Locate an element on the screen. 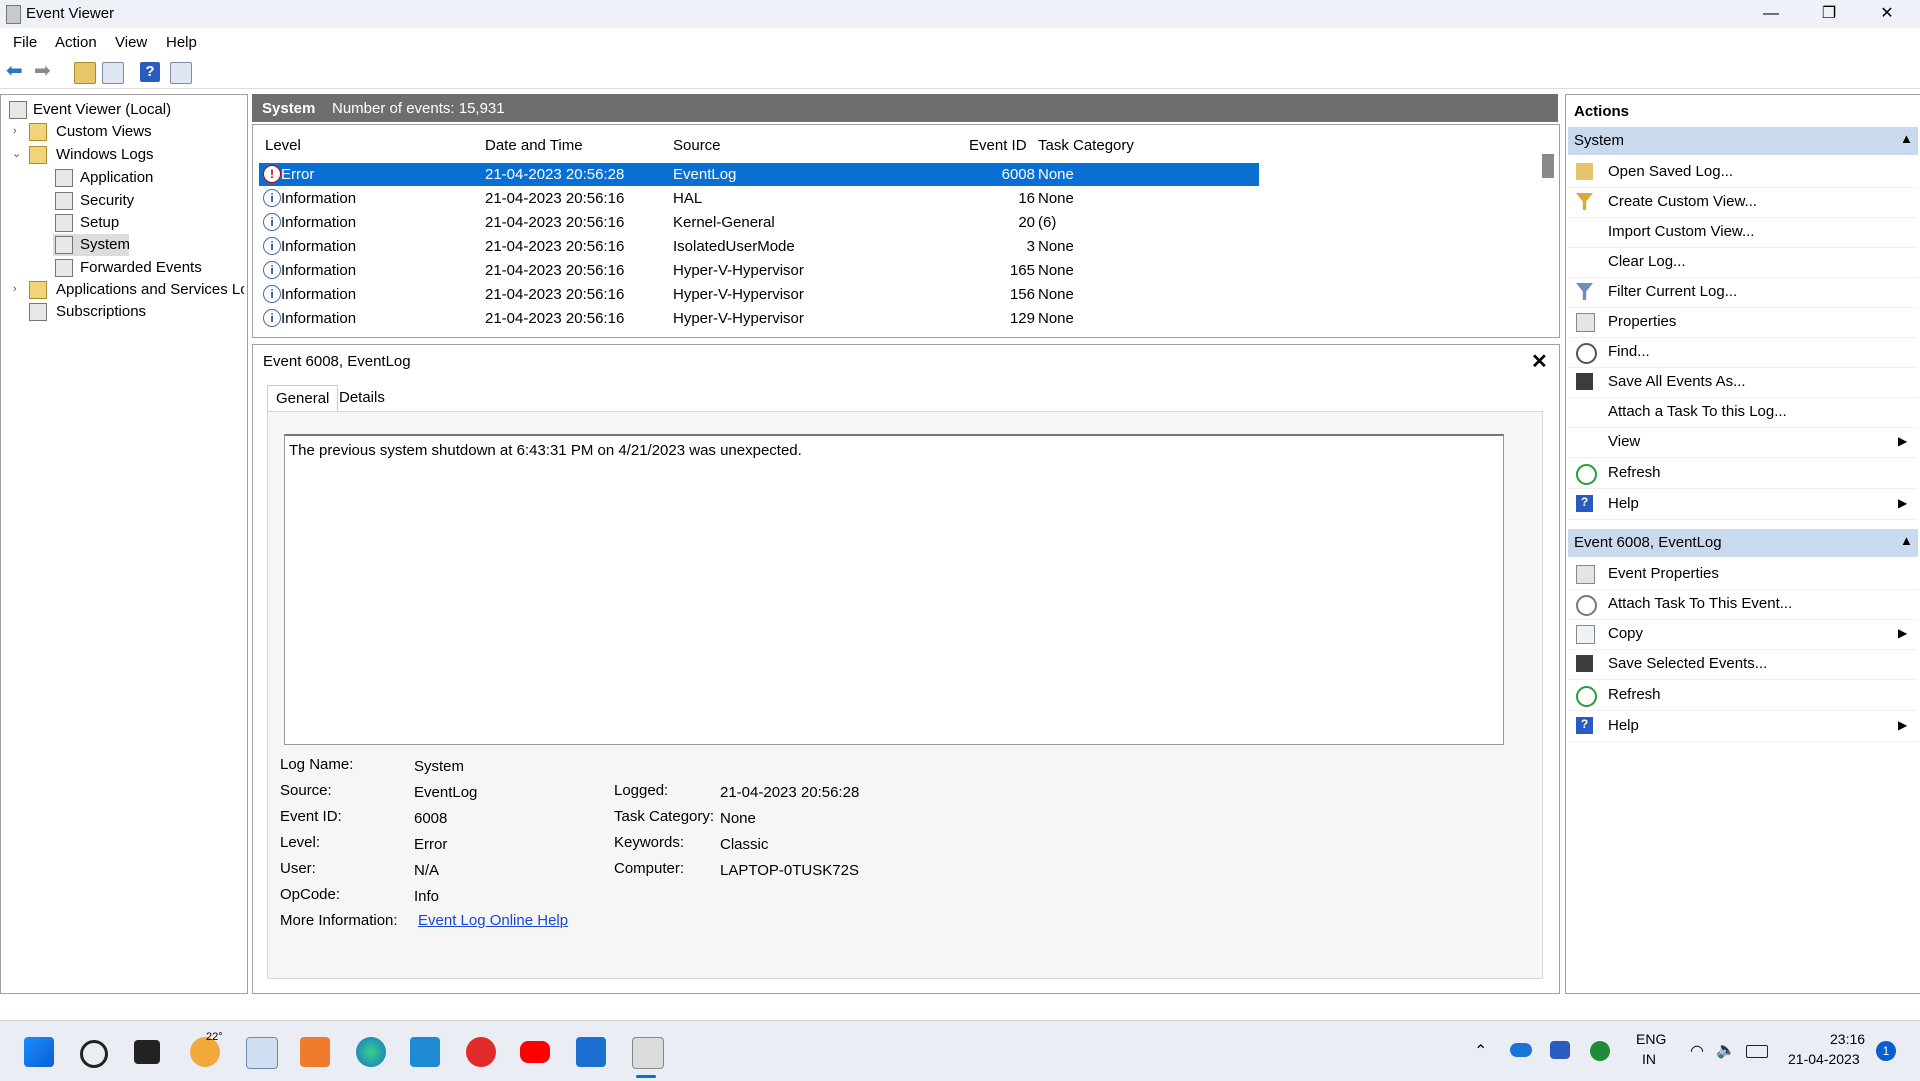 This screenshot has height=1081, width=1920. security-shield-icon is located at coordinates (1600, 1051).